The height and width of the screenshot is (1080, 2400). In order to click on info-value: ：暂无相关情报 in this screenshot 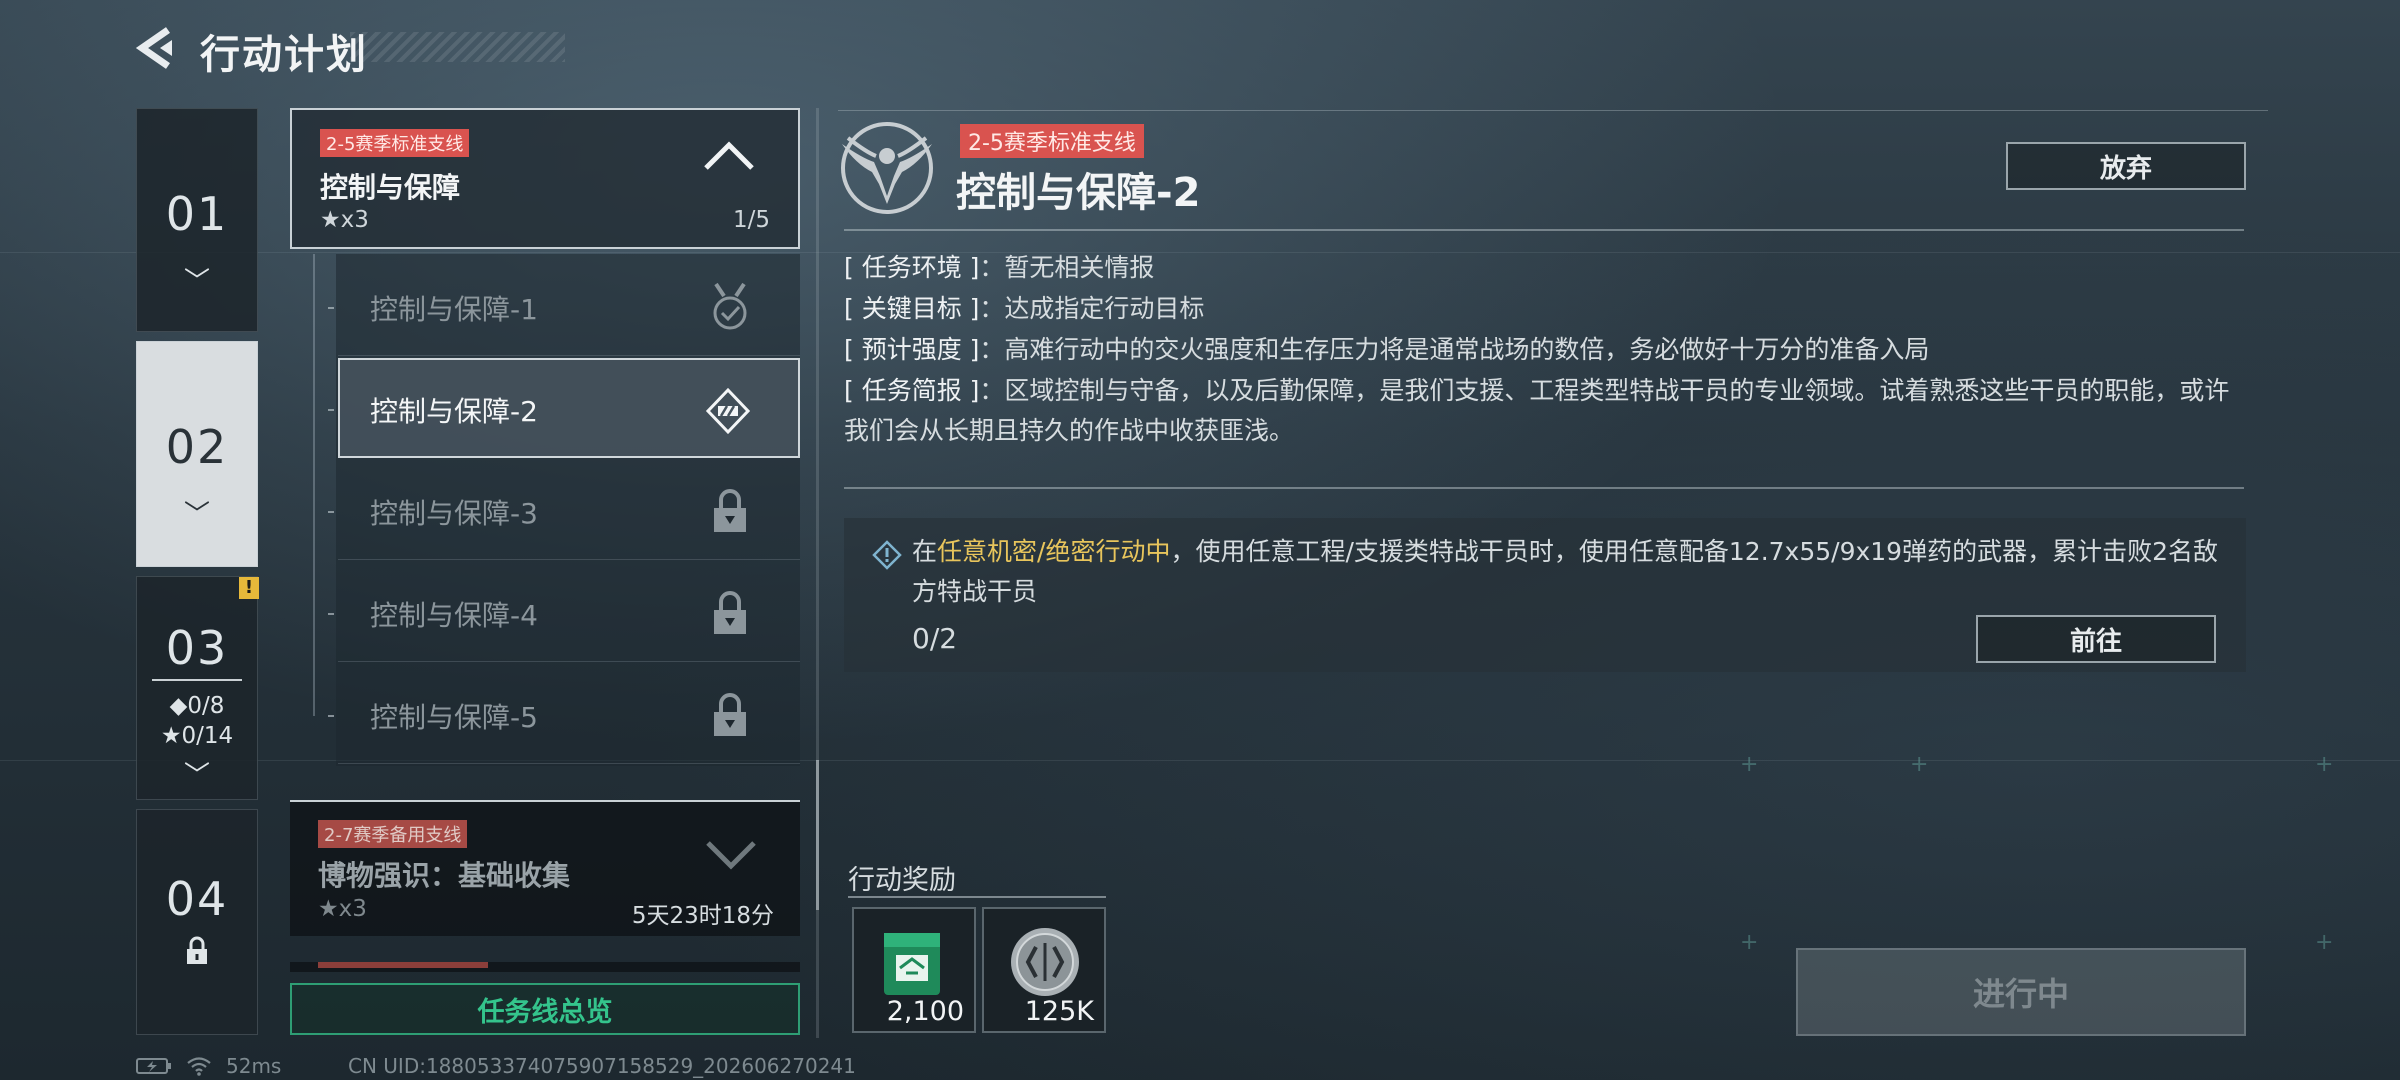, I will do `click(1067, 267)`.